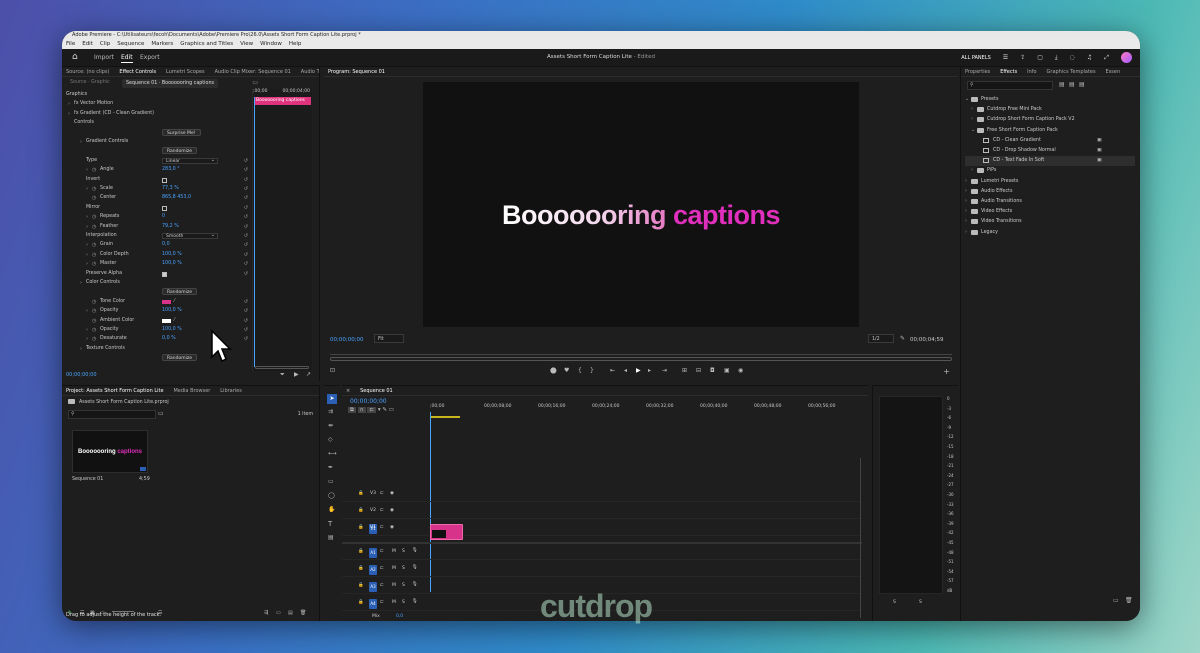 Image resolution: width=1200 pixels, height=653 pixels. Describe the element at coordinates (641, 352) in the screenshot. I see `program-timeruler` at that location.